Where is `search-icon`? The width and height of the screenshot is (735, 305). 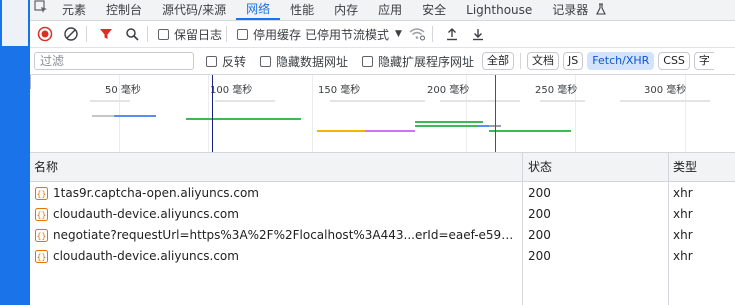
search-icon is located at coordinates (132, 34).